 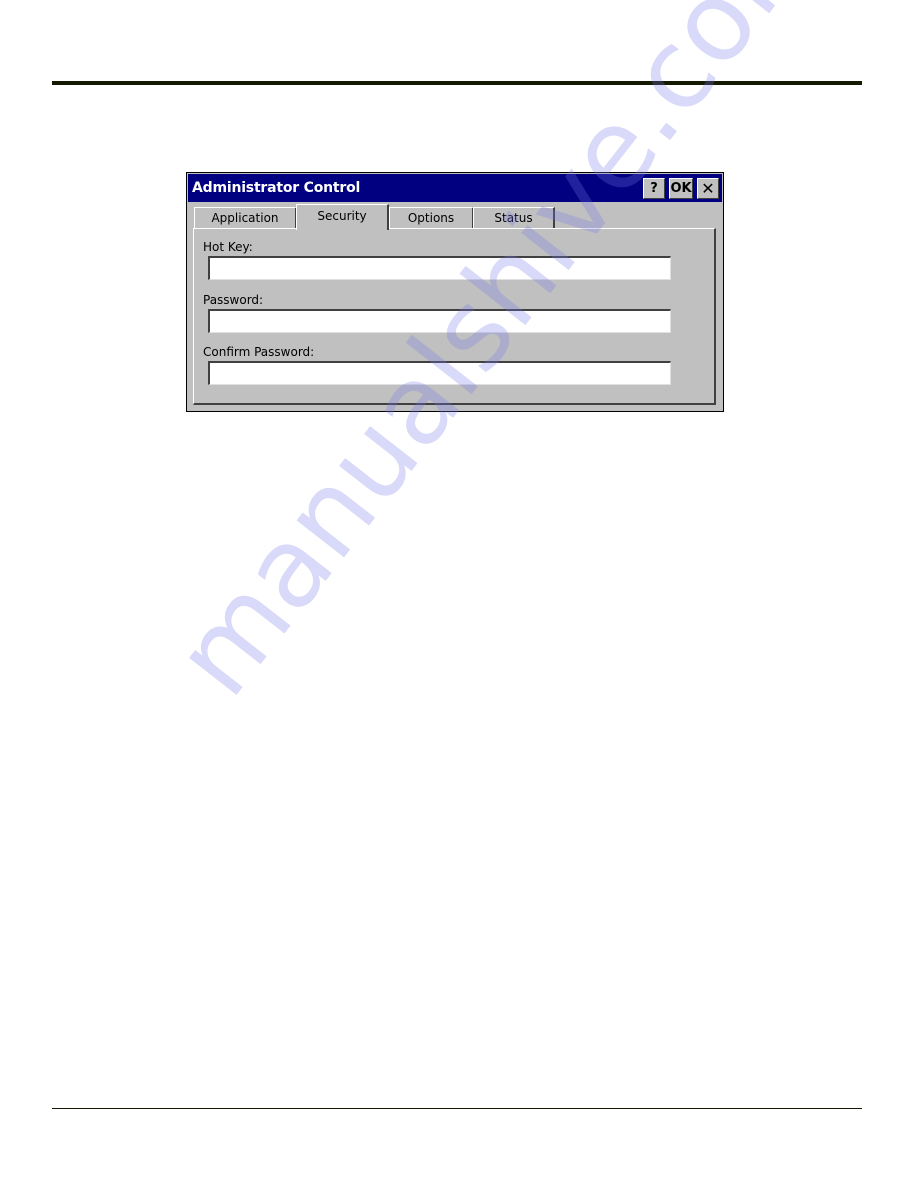 I want to click on close-button: ✕, so click(x=708, y=188).